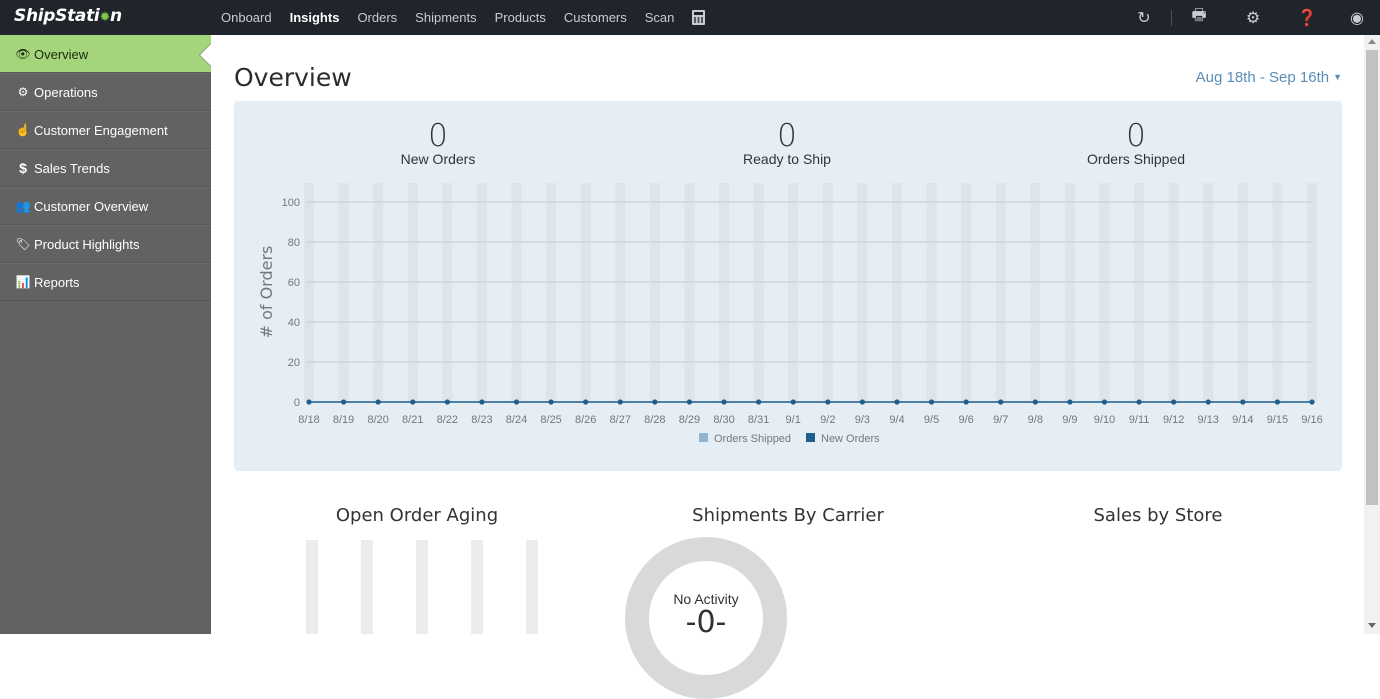 The height and width of the screenshot is (699, 1380). I want to click on date-range-picker: Aug 18th - Sep 16th ▼, so click(1269, 77).